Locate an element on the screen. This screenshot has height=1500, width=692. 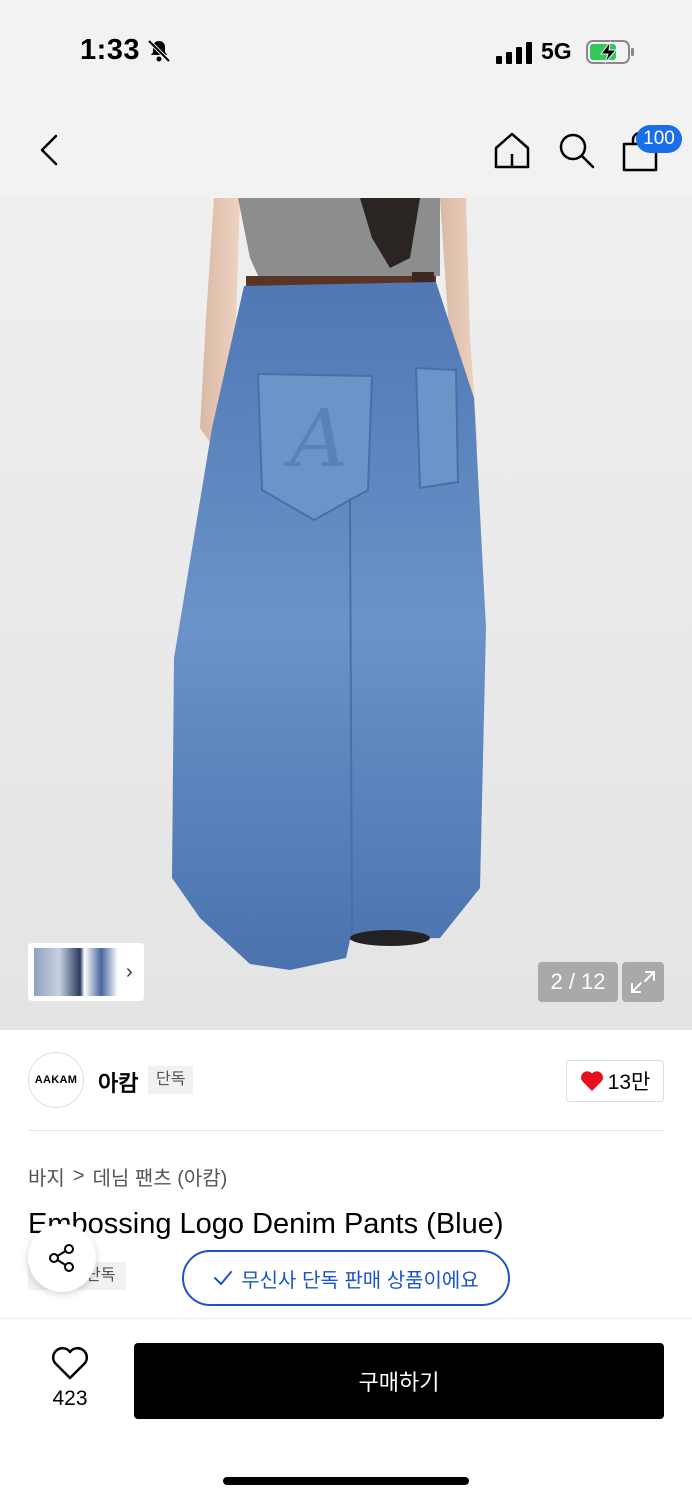
share-button is located at coordinates (62, 1258).